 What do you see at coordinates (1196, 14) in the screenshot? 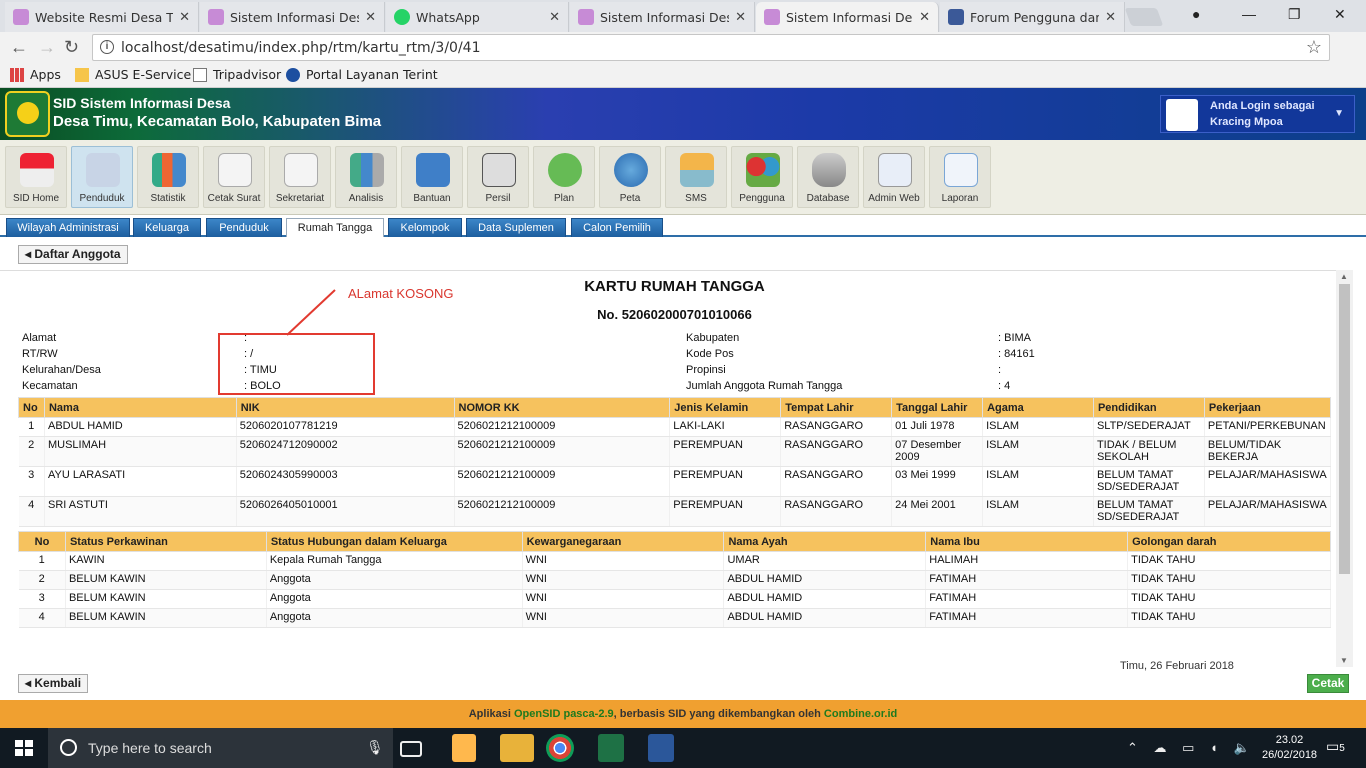
I see `profile-icon: ●` at bounding box center [1196, 14].